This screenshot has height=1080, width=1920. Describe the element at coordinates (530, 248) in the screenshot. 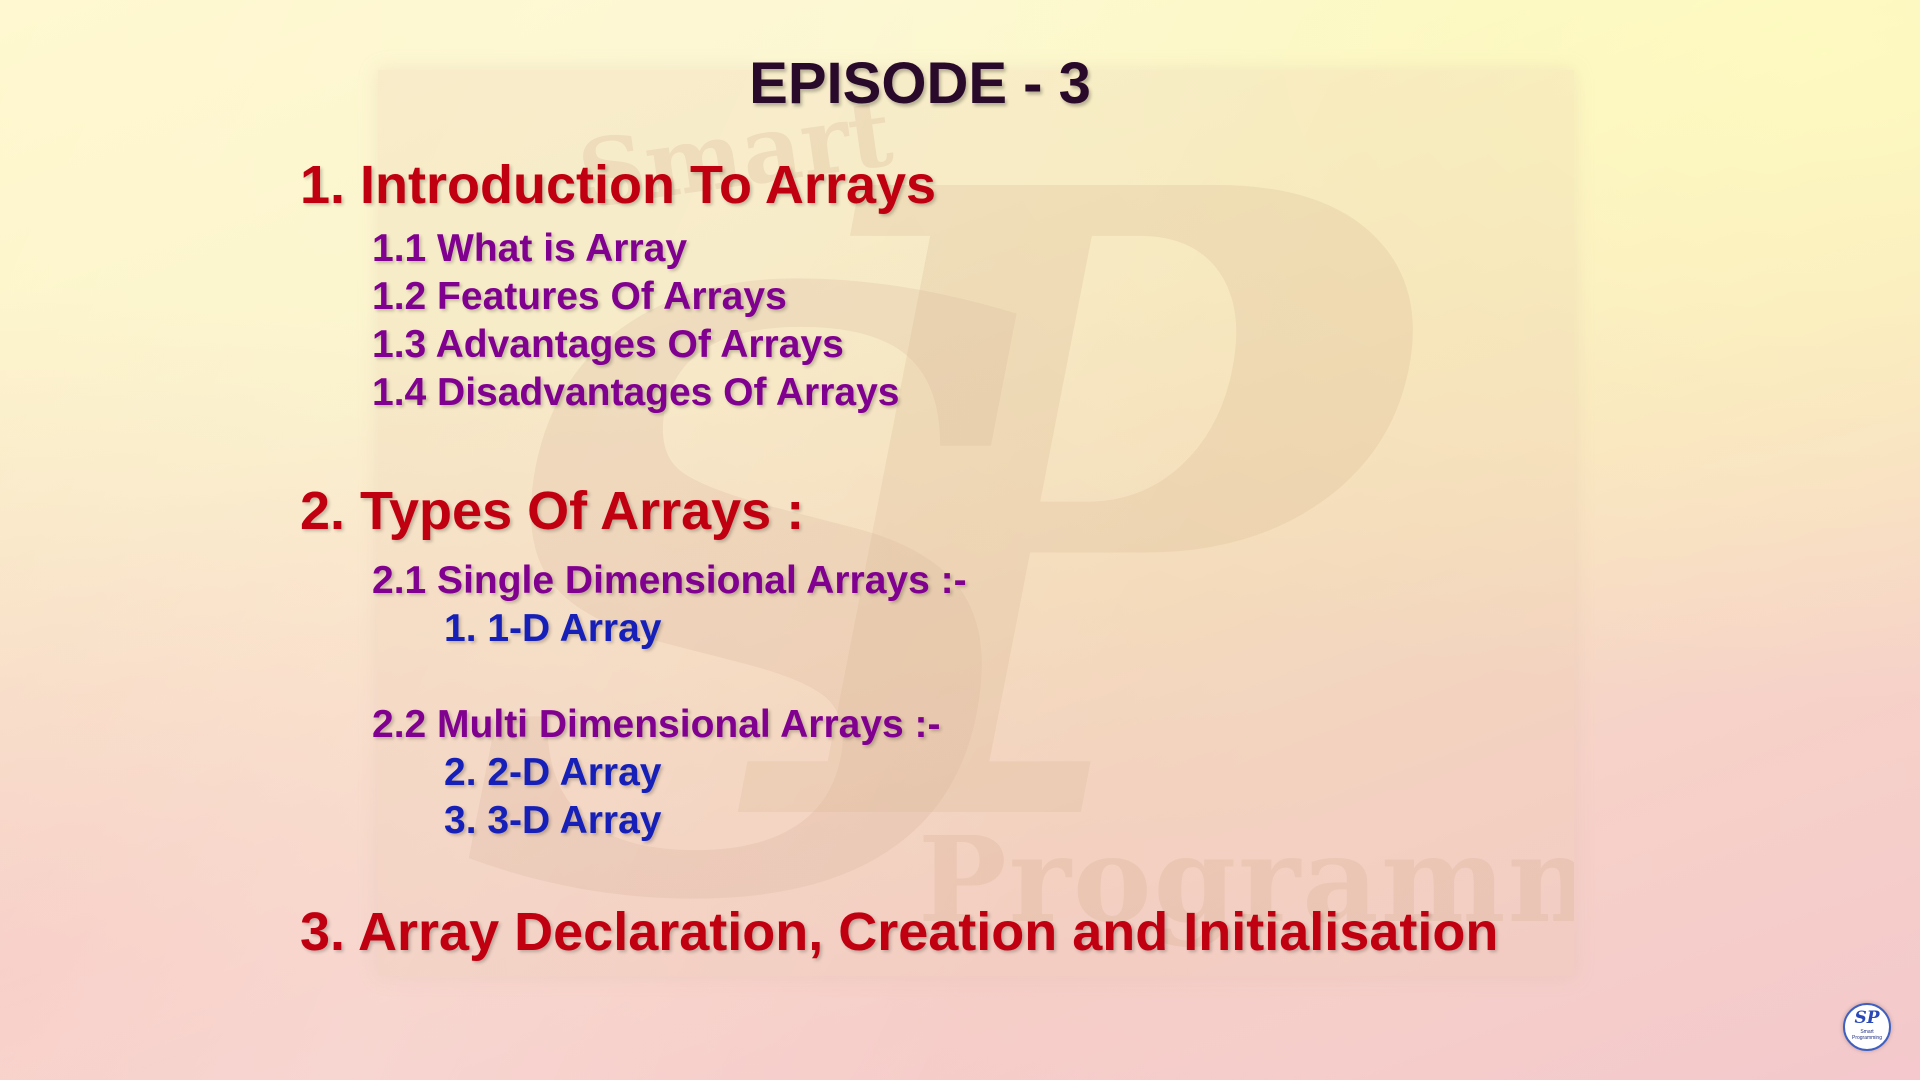

I see `topic-what-is-array: 1.1 What is Array` at that location.